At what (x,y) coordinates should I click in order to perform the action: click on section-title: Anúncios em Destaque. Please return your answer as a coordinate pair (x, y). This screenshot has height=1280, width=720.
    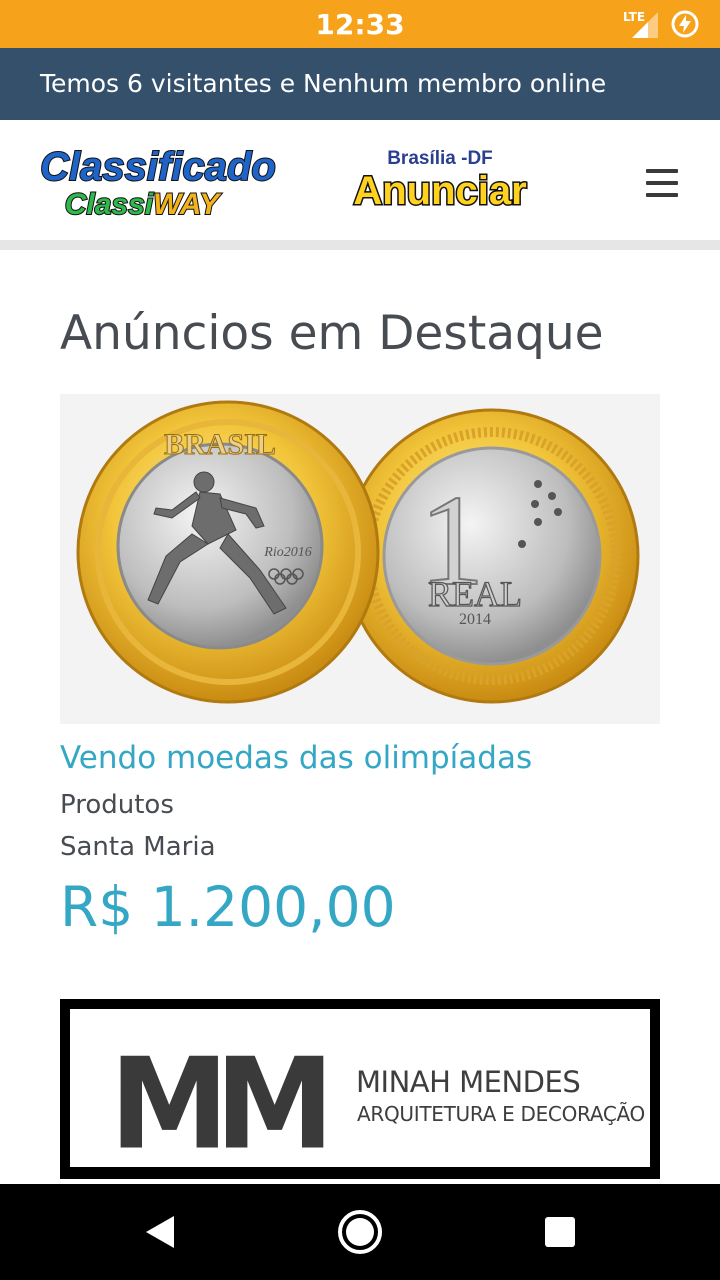
    Looking at the image, I should click on (332, 333).